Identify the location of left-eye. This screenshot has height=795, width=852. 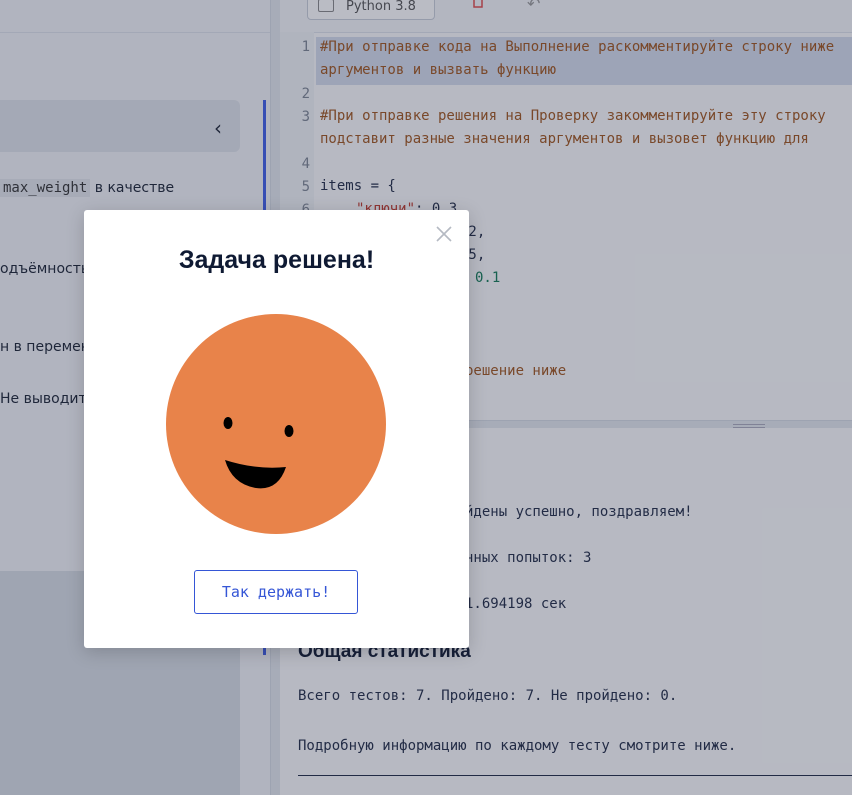
(228, 423).